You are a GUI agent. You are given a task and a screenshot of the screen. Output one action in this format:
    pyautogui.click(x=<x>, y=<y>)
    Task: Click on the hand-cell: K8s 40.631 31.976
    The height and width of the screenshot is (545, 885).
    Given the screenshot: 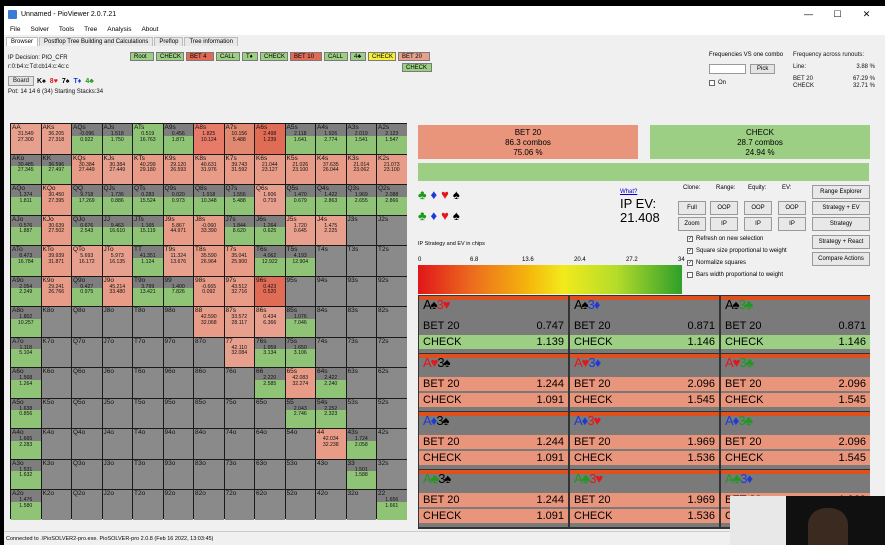 What is the action you would take?
    pyautogui.click(x=209, y=169)
    